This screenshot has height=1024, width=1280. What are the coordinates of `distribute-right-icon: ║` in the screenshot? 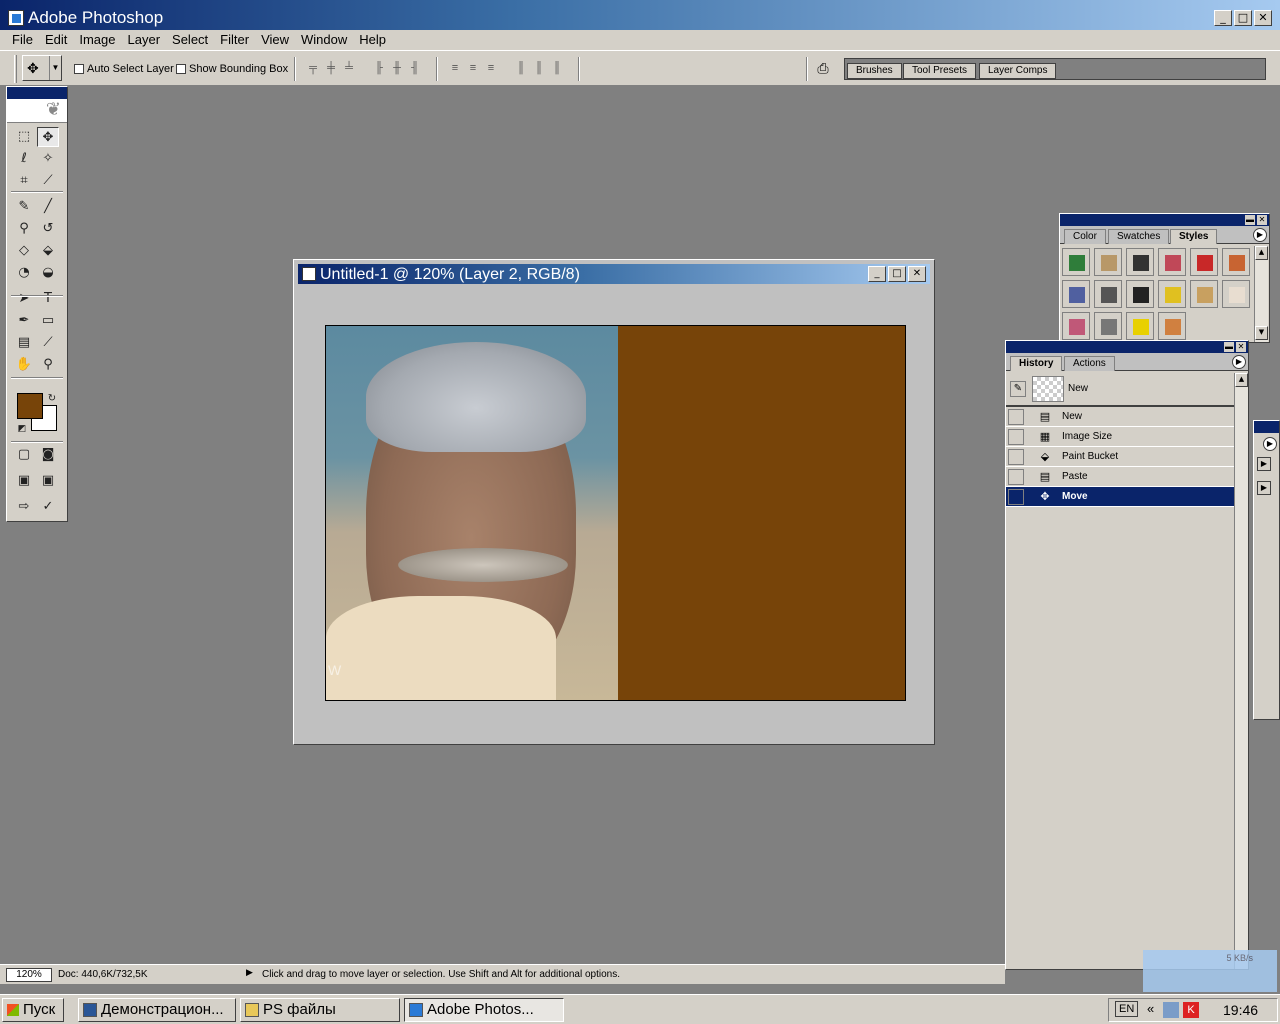 It's located at (557, 68).